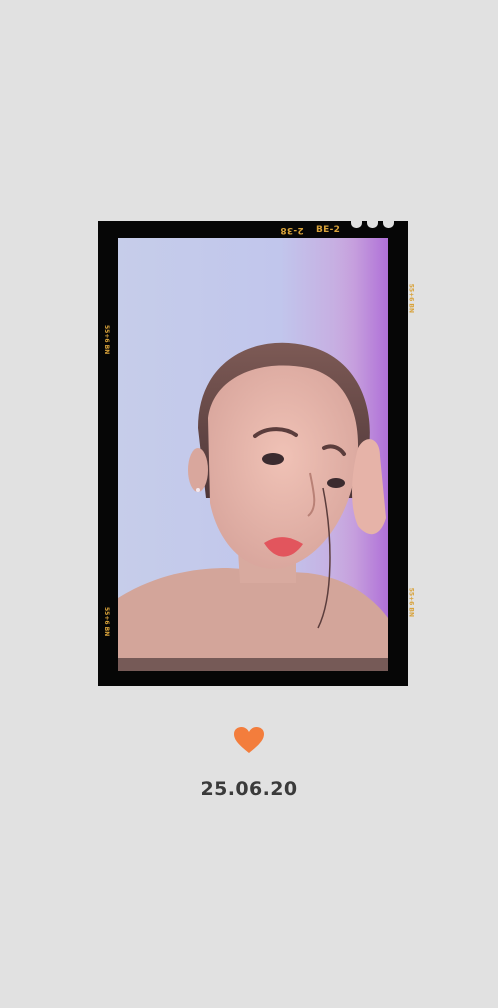 The height and width of the screenshot is (1008, 498). Describe the element at coordinates (328, 230) in the screenshot. I see `film-edge-code: BE-2` at that location.